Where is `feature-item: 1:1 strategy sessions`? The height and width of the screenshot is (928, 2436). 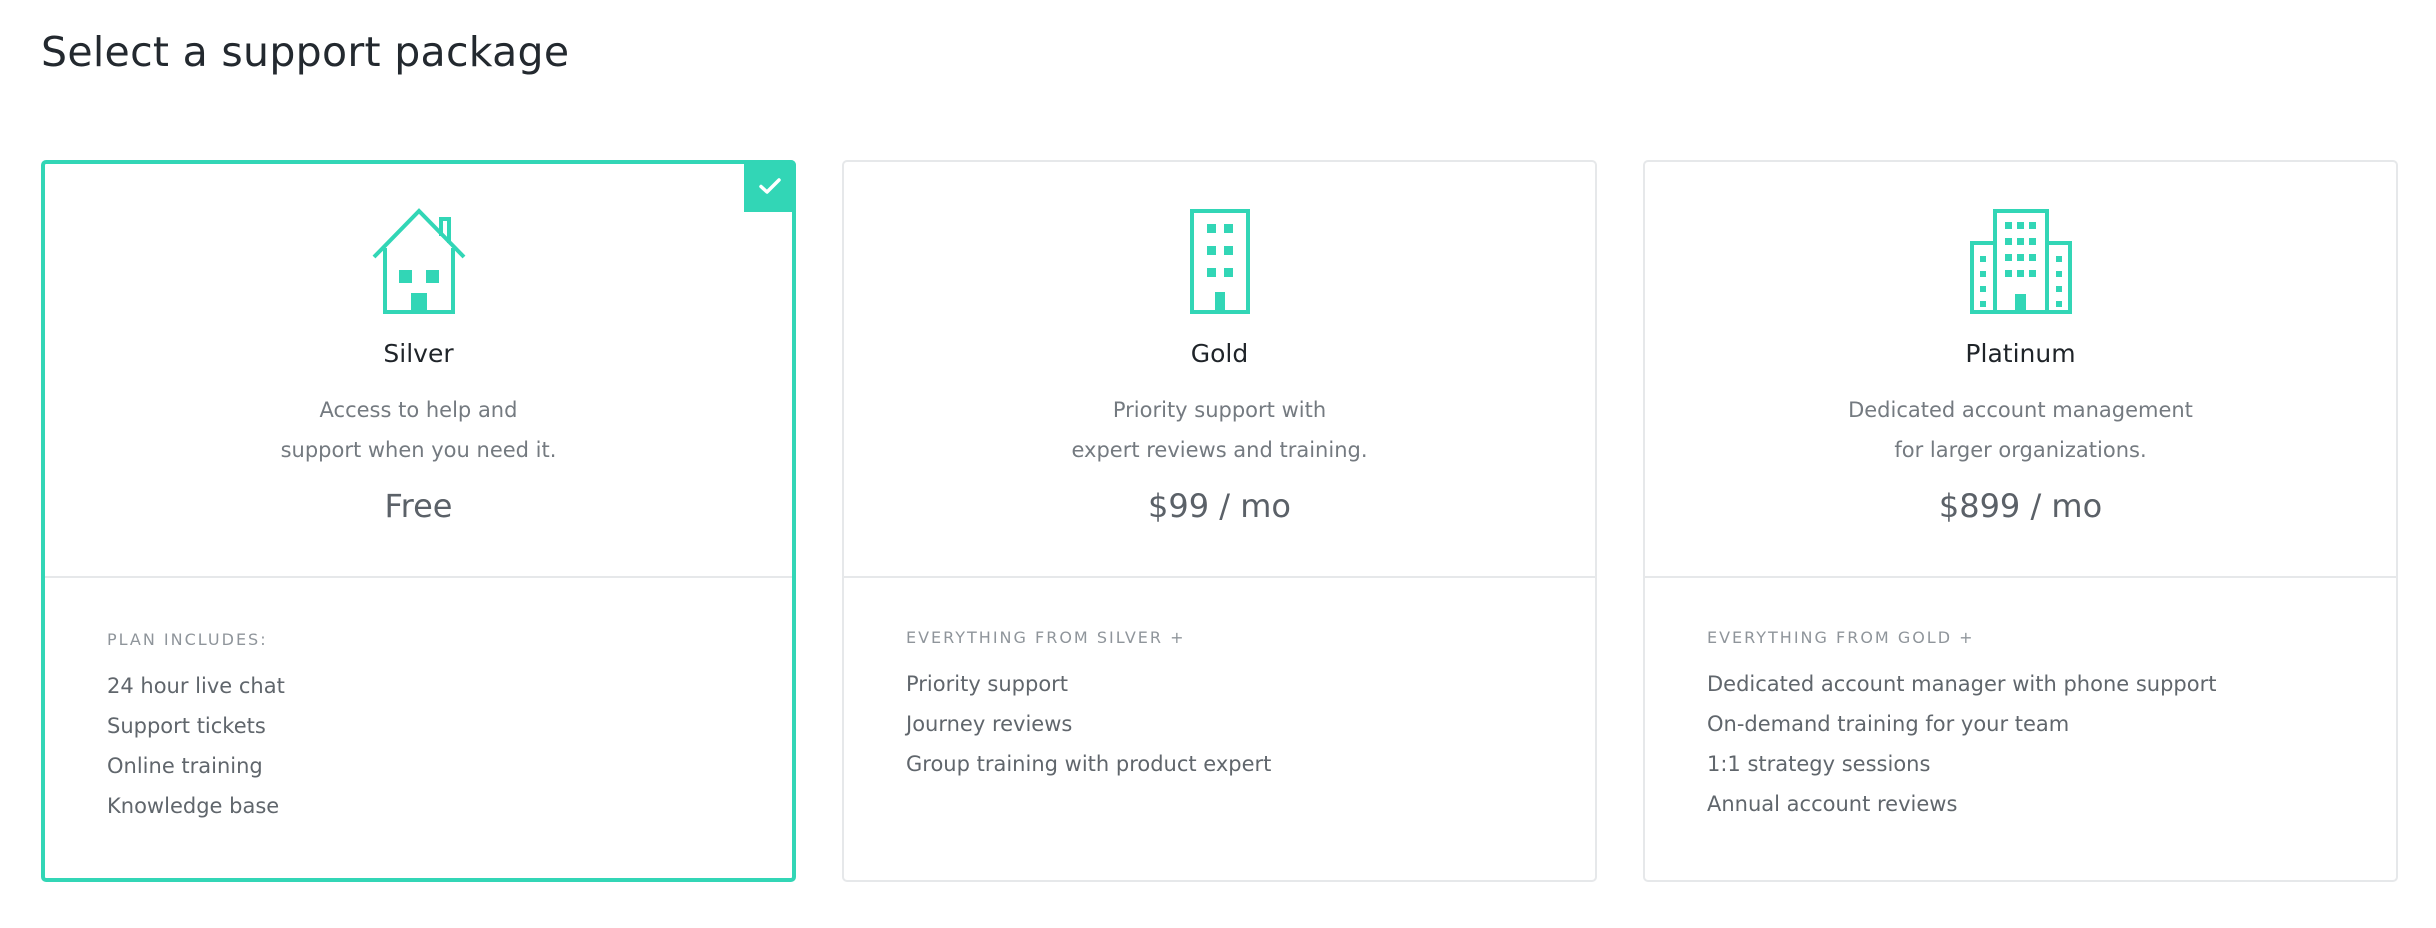
feature-item: 1:1 strategy sessions is located at coordinates (1819, 764).